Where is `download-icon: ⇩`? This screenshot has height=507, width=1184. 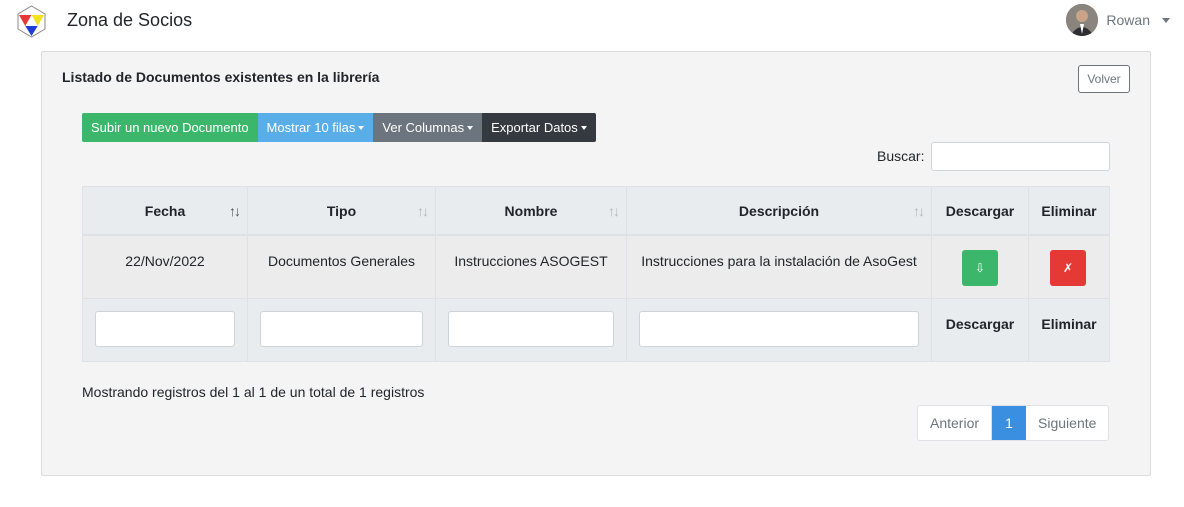 download-icon: ⇩ is located at coordinates (980, 268).